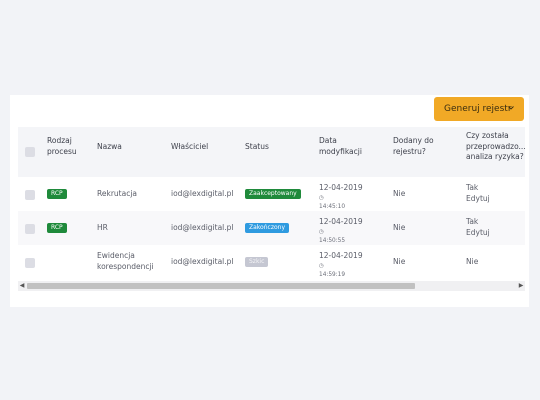 The width and height of the screenshot is (540, 400). I want to click on header-added: Dodany do rejestru?, so click(413, 146).